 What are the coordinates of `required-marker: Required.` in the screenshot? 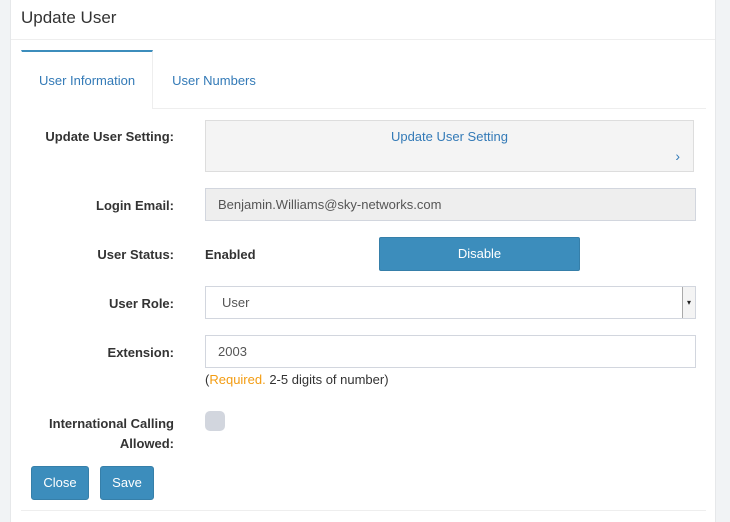 It's located at (237, 379).